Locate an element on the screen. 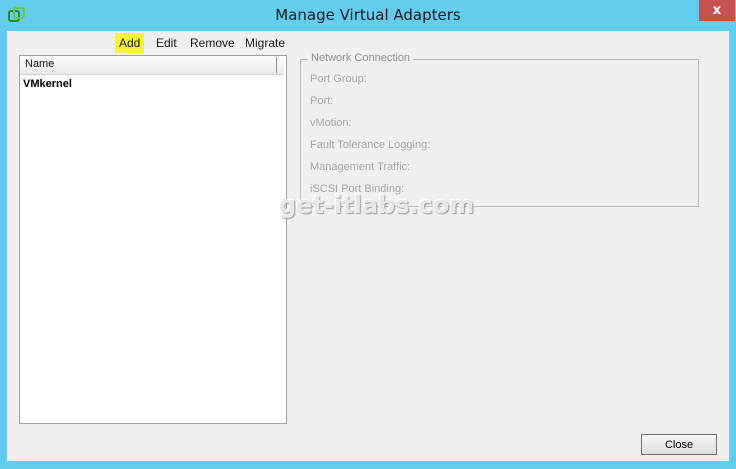  add-button: Add is located at coordinates (130, 43).